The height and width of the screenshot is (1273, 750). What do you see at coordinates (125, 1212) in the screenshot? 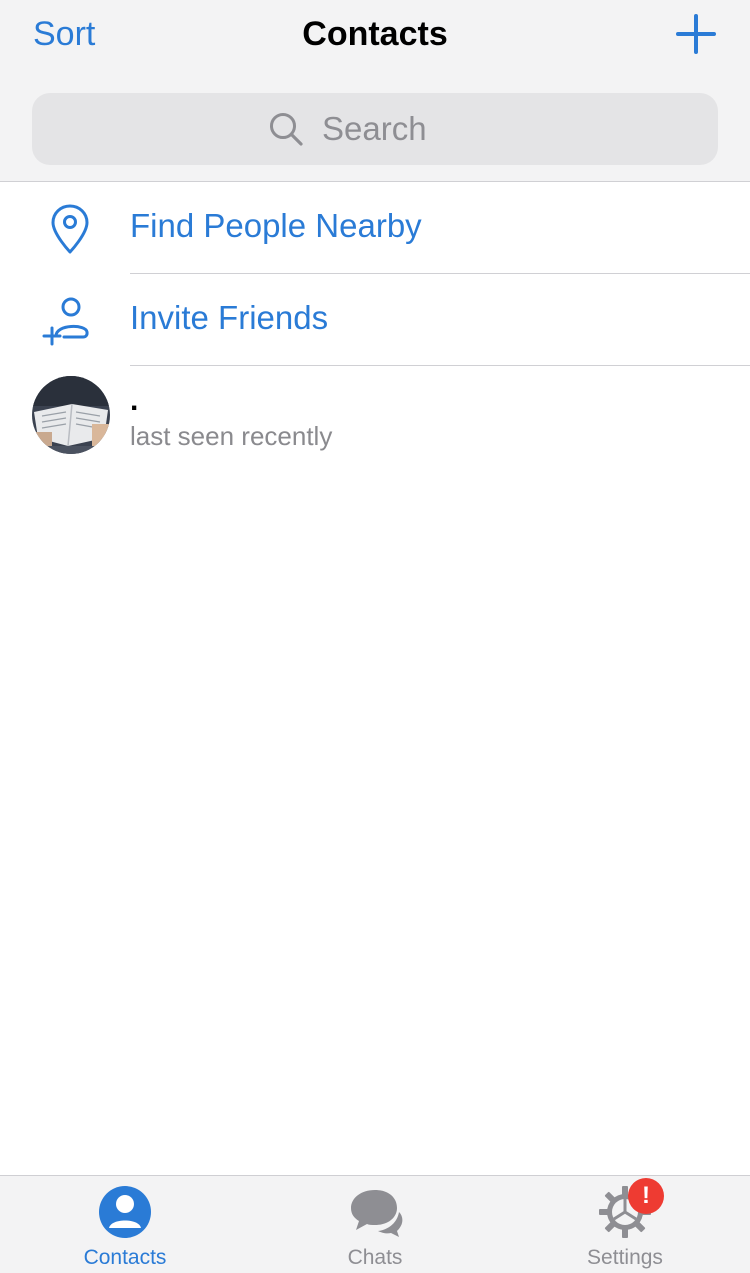
I see `person-icon` at bounding box center [125, 1212].